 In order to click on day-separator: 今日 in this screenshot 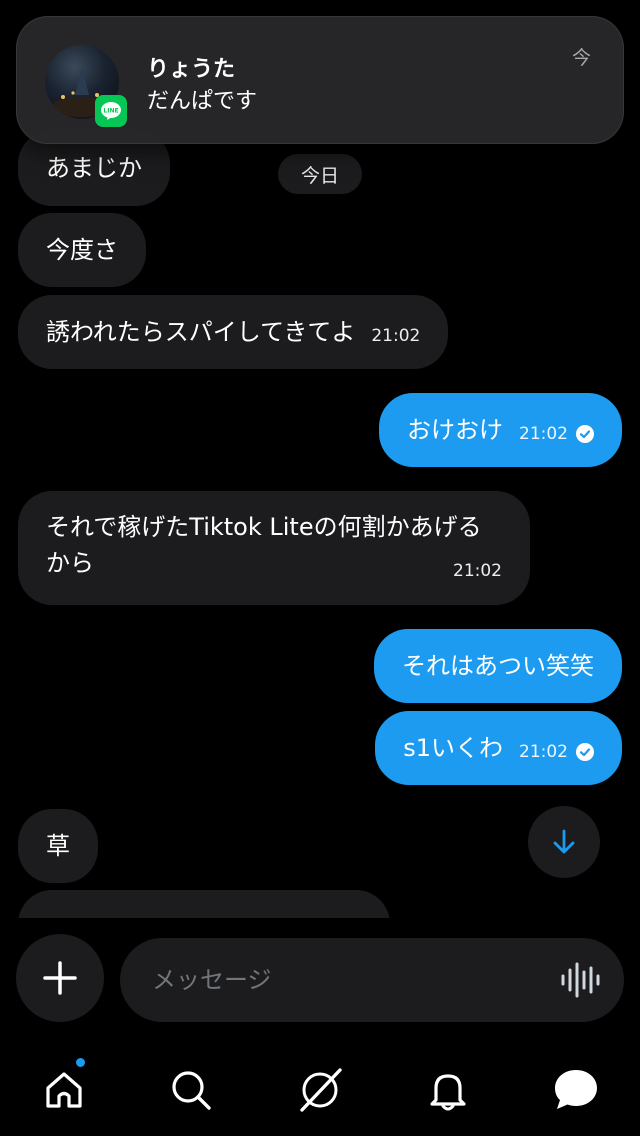, I will do `click(320, 174)`.